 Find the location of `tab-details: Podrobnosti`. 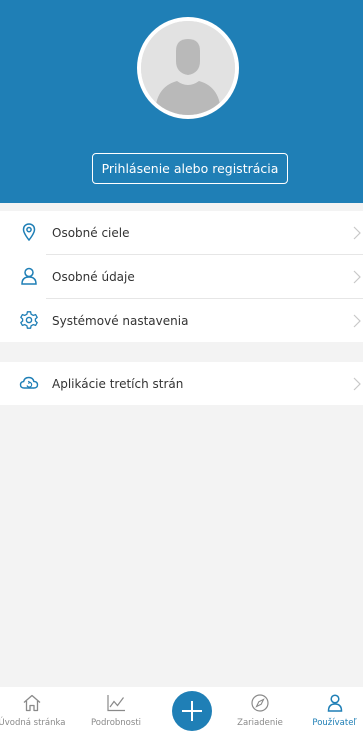

tab-details: Podrobnosti is located at coordinates (116, 709).